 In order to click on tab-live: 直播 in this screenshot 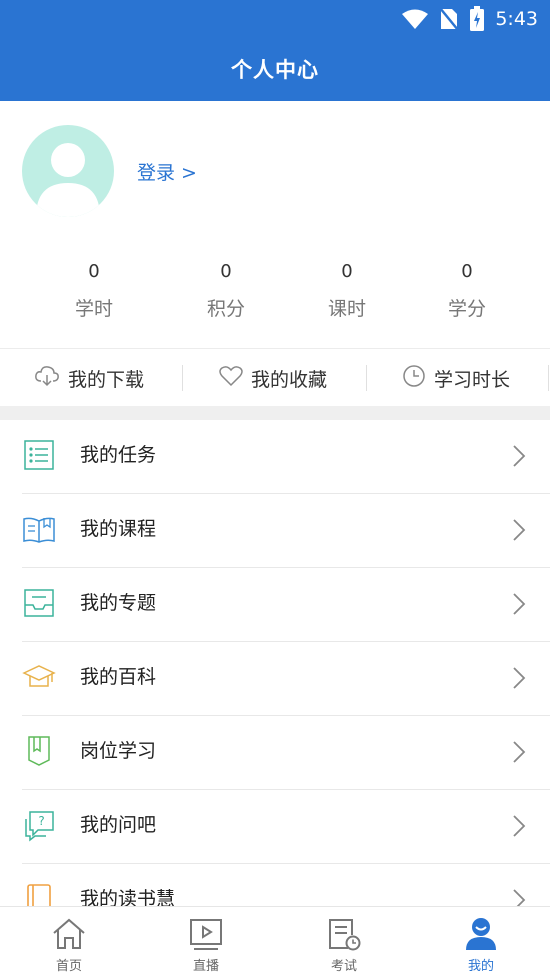, I will do `click(206, 943)`.